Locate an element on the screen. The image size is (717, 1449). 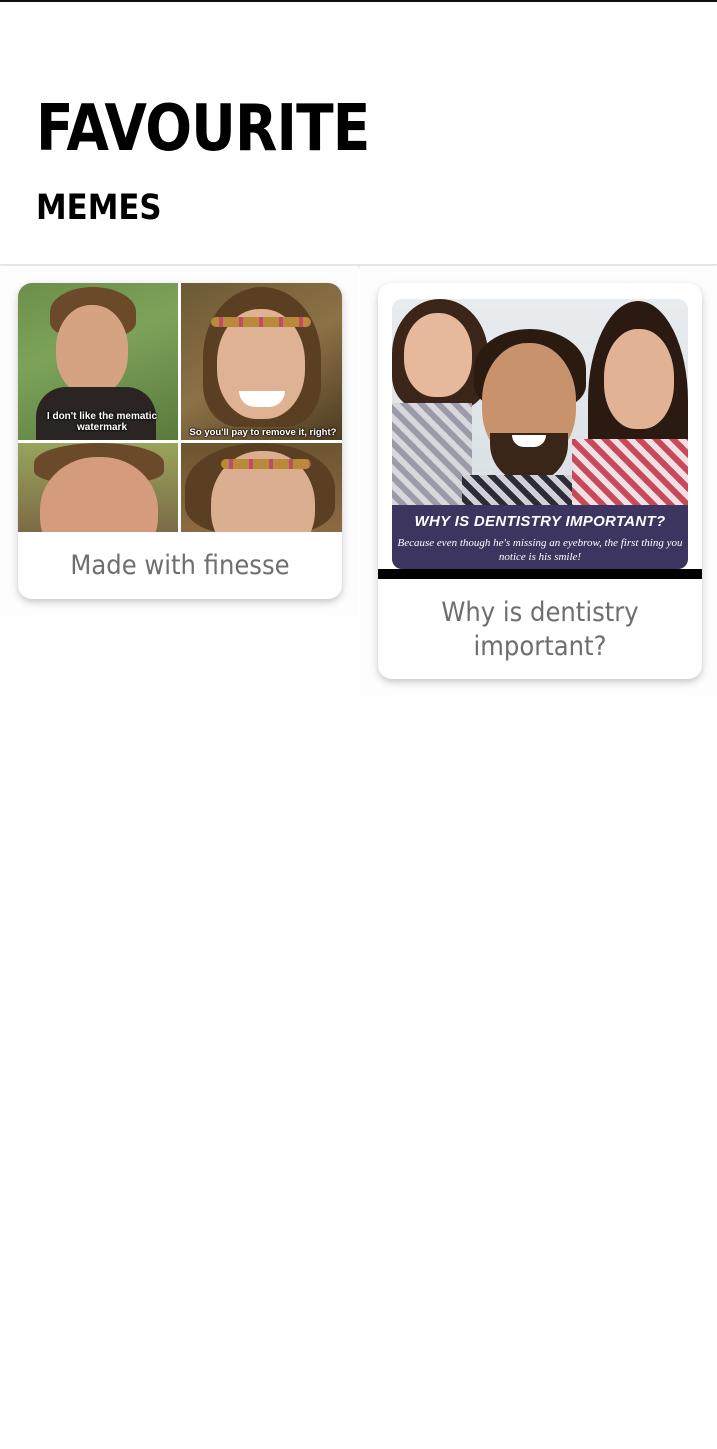
meme-panel: So you'll pay to remove it, right? is located at coordinates (261, 361).